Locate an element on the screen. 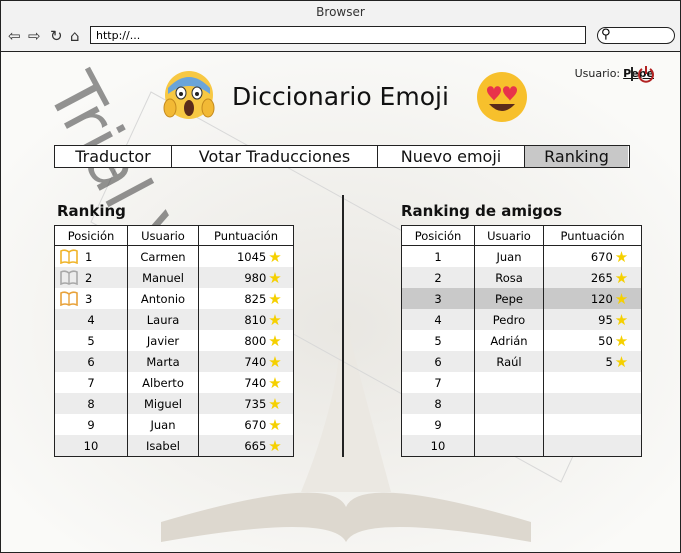 This screenshot has height=553, width=681. score-value: 5 is located at coordinates (609, 361).